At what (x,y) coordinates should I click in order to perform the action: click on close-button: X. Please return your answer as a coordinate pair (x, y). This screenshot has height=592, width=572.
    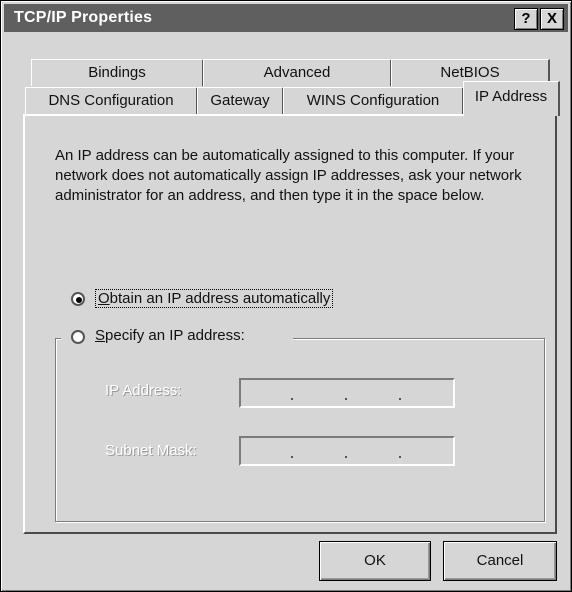
    Looking at the image, I should click on (552, 19).